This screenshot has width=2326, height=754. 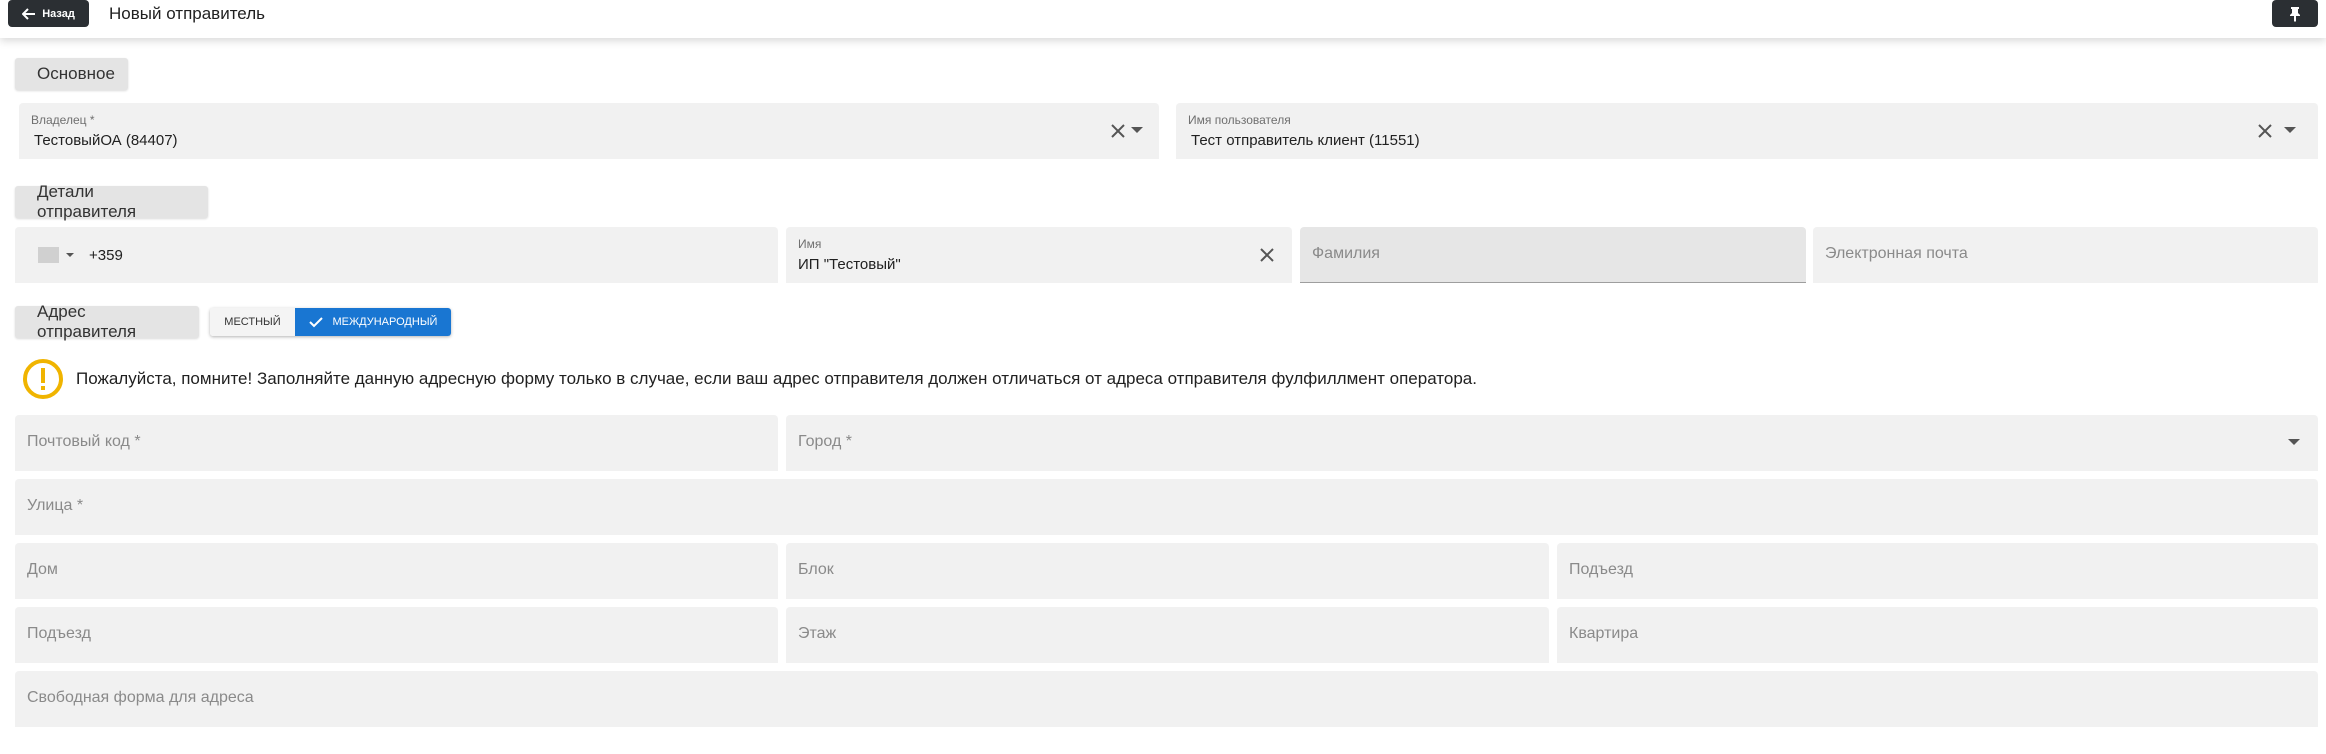 What do you see at coordinates (1163, 19) in the screenshot?
I see `top-bar: Назад Новый отправитель` at bounding box center [1163, 19].